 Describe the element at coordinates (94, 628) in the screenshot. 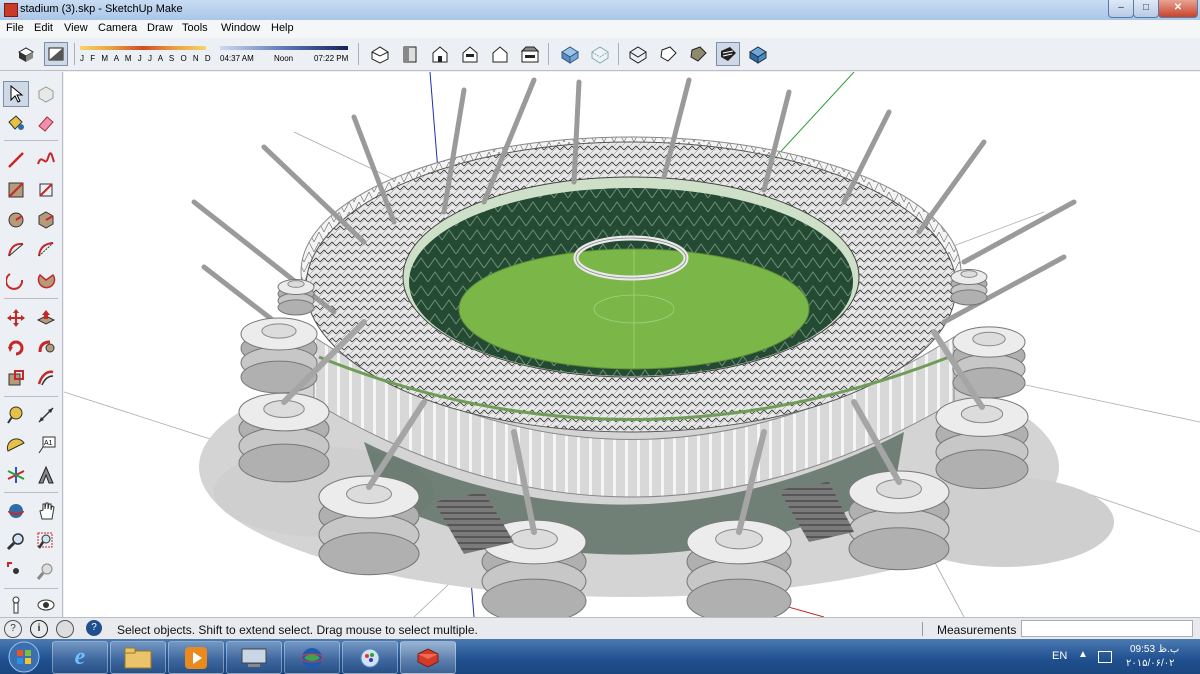

I see `instructor-icon: ?` at that location.